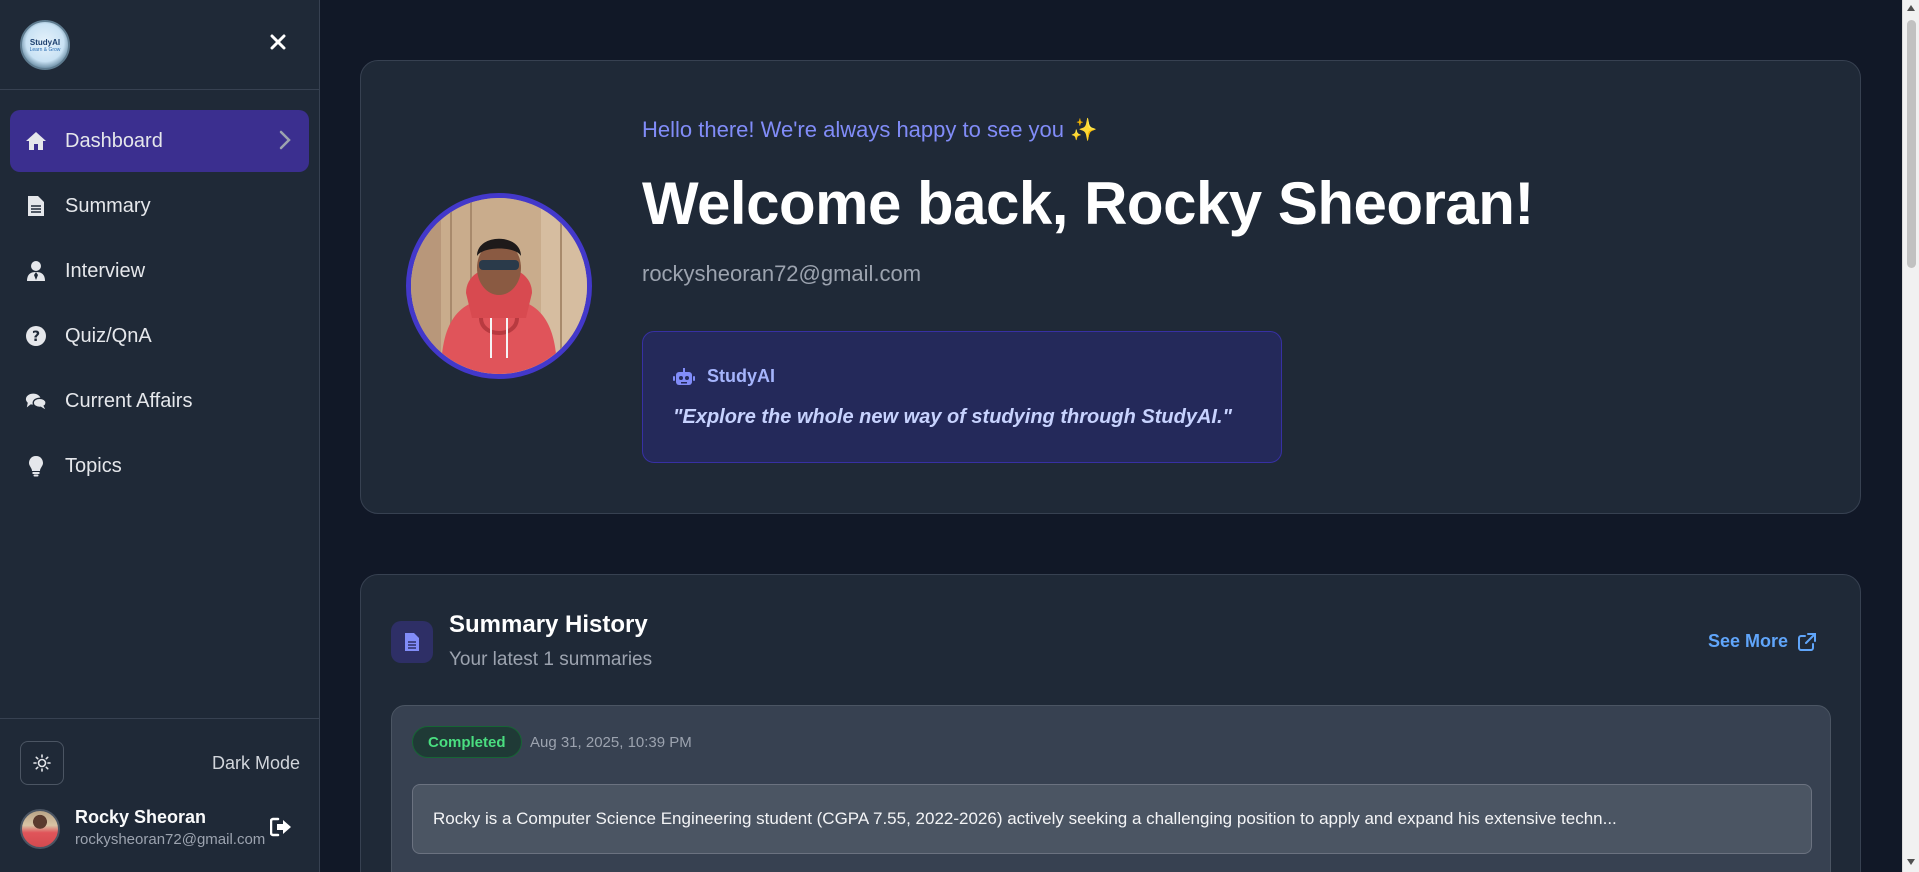 This screenshot has width=1919, height=872. Describe the element at coordinates (45, 49) in the screenshot. I see `logo-subtext: Learn & Grow` at that location.